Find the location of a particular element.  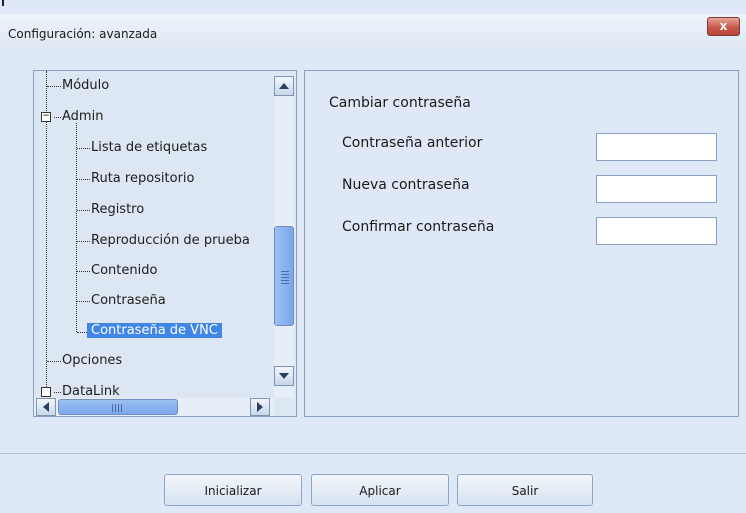

close-button: x is located at coordinates (723, 26).